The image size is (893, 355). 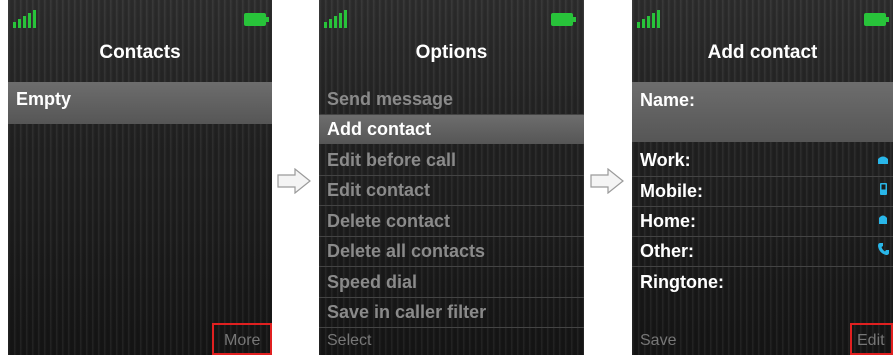 I want to click on softkey-select-button: Select, so click(x=349, y=341).